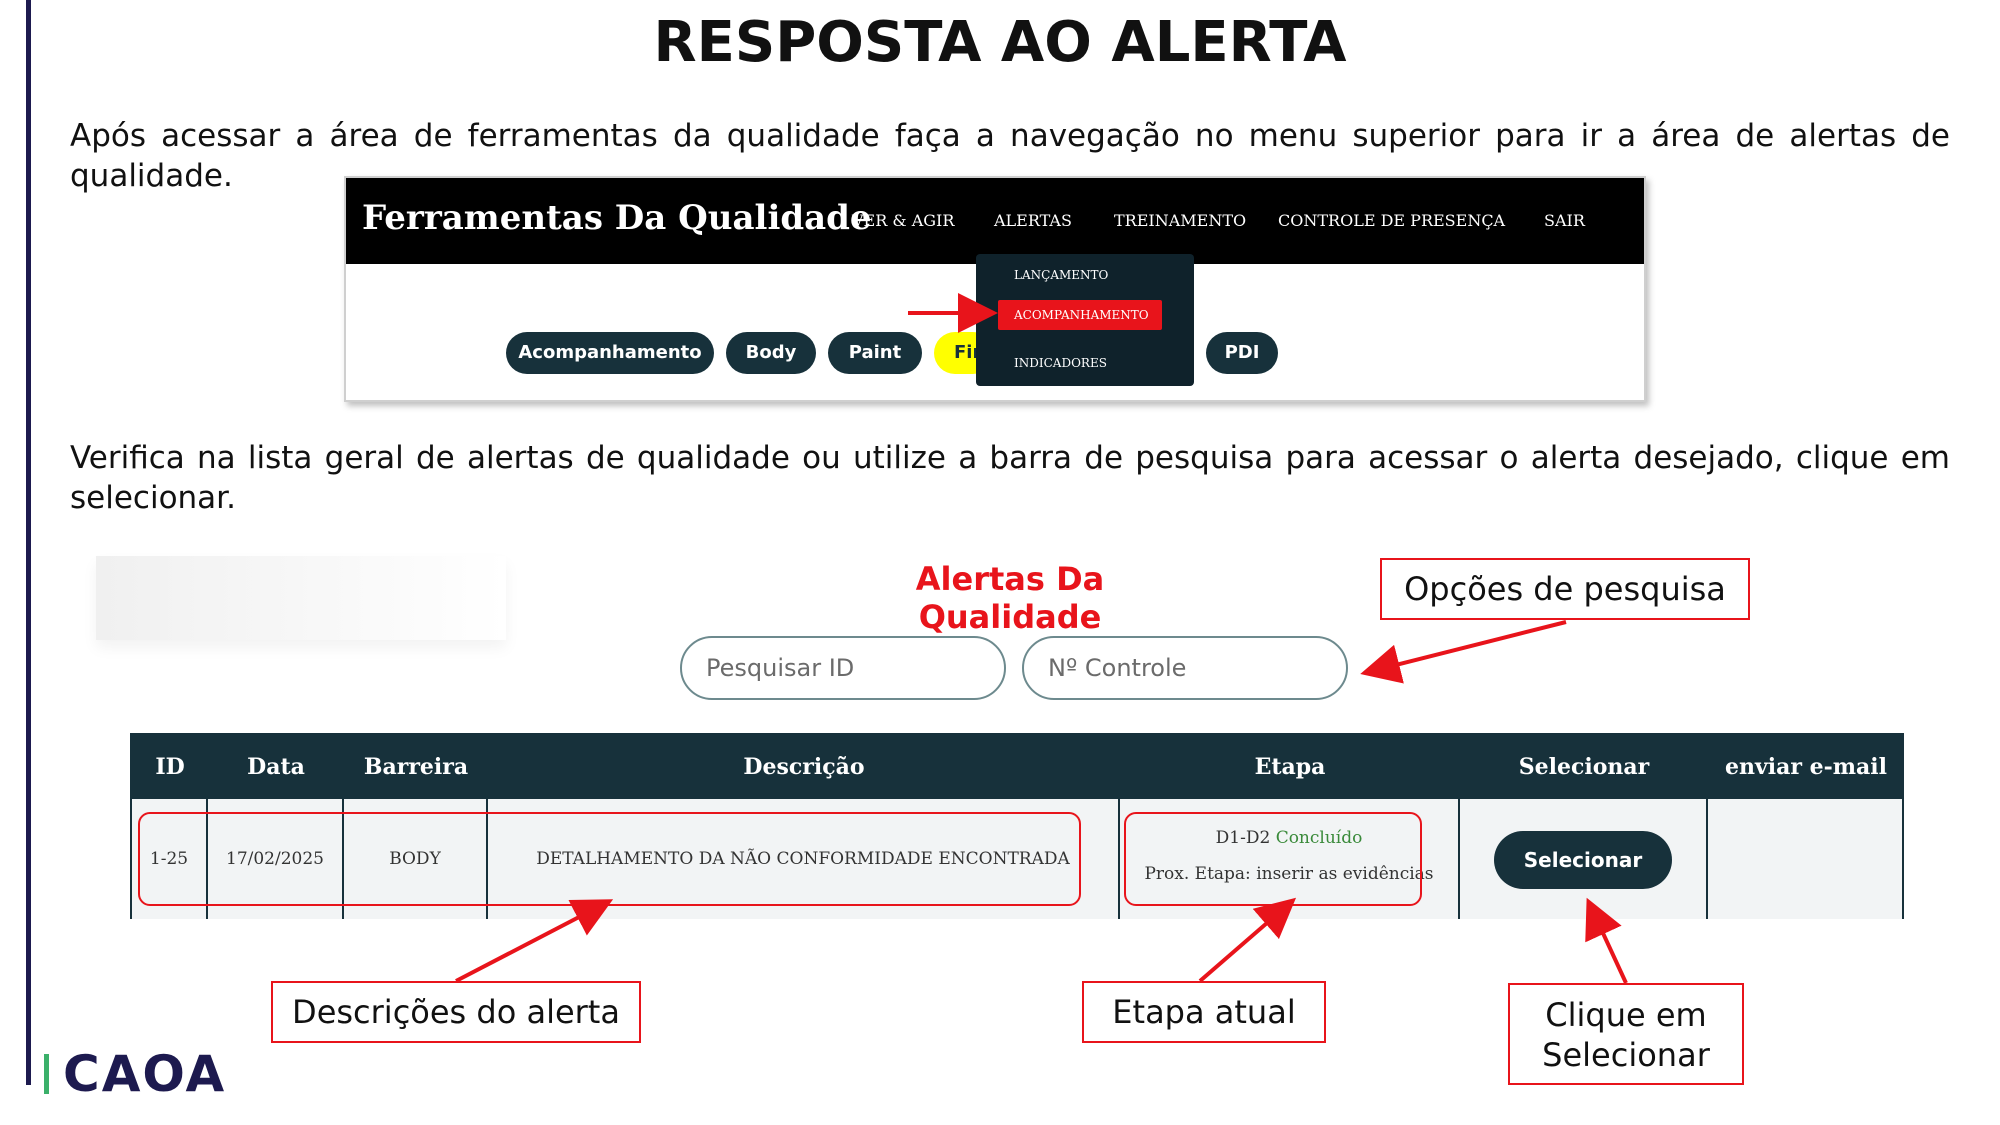  Describe the element at coordinates (903, 220) in the screenshot. I see `nav-item-ver-agir: VER & AGIR` at that location.